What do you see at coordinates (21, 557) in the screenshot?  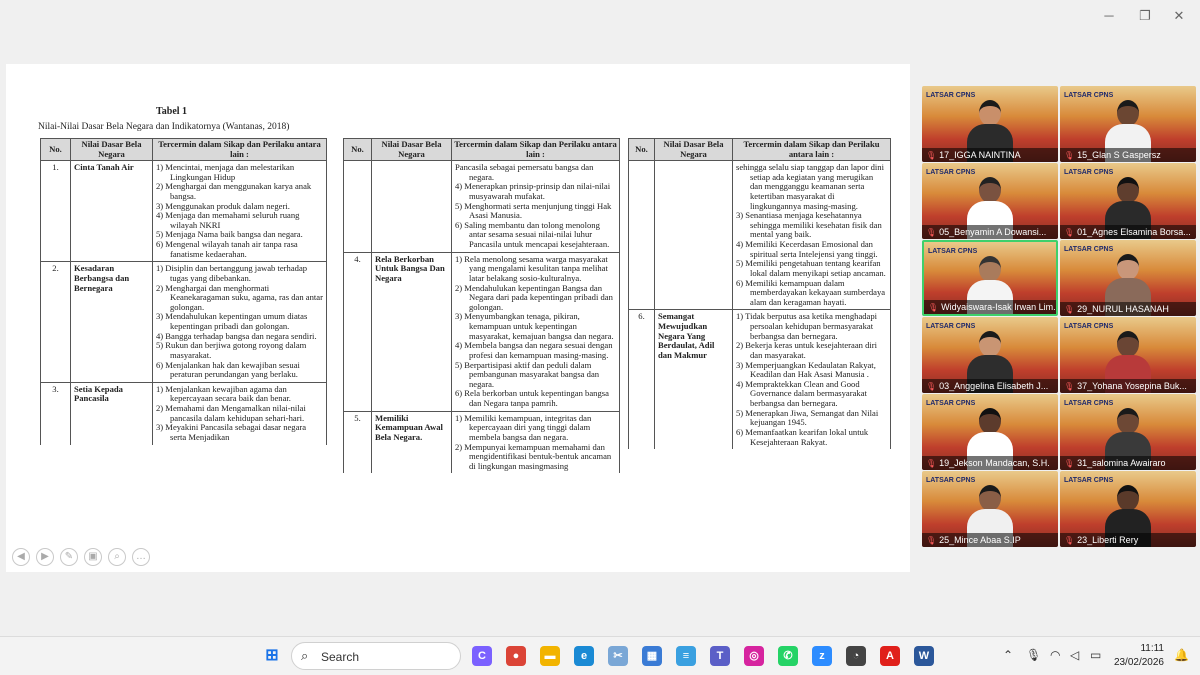 I see `previous-icon: ◀` at bounding box center [21, 557].